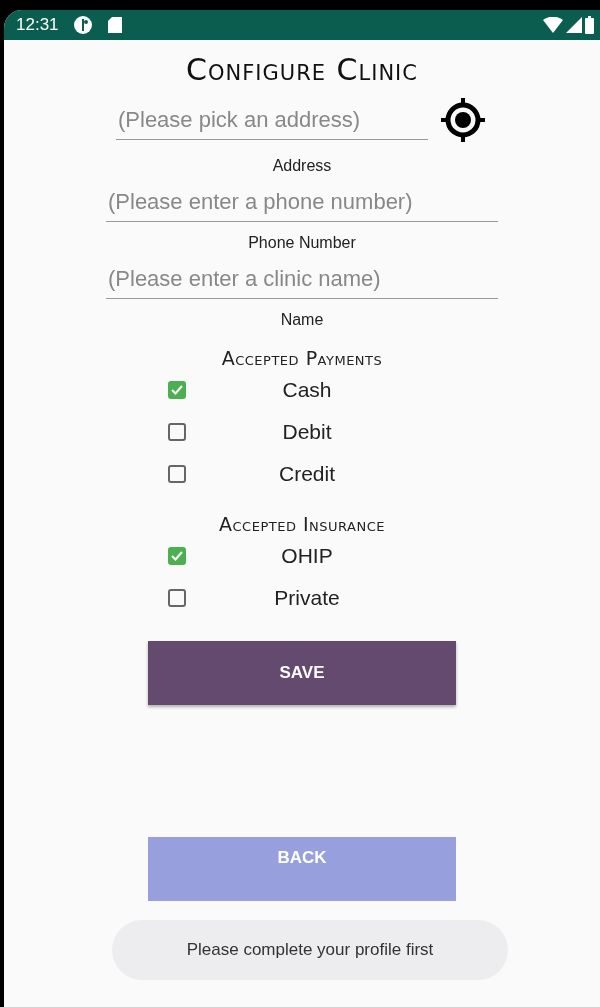 This screenshot has height=1007, width=600. Describe the element at coordinates (302, 320) in the screenshot. I see `field-label: Name` at that location.